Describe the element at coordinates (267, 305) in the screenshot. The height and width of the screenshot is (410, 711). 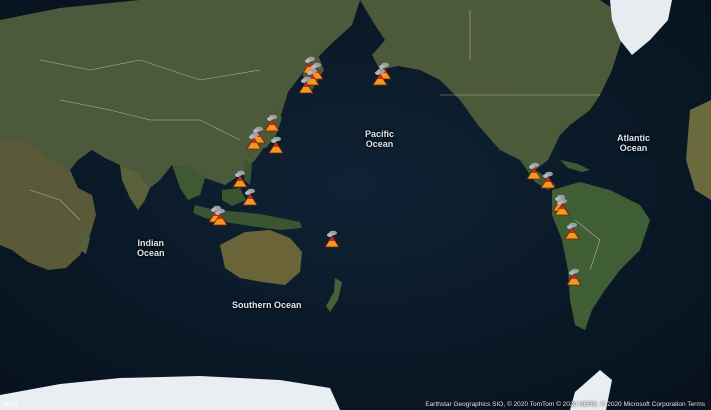
I see `southern-ocean-label: Southern Ocean` at that location.